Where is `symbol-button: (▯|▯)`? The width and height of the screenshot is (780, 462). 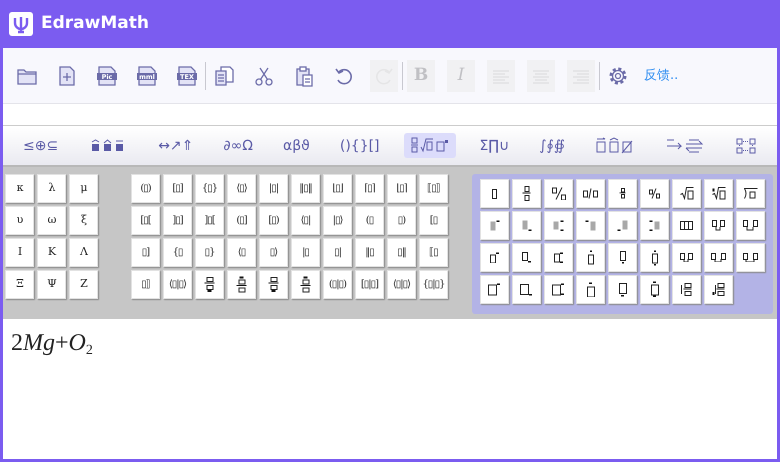
symbol-button: (▯|▯) is located at coordinates (337, 284).